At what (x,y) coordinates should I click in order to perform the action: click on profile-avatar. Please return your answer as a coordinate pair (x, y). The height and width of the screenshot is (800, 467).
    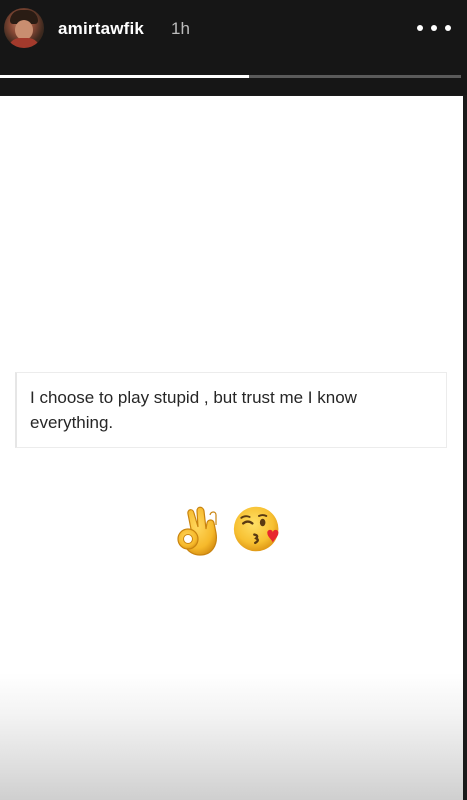
    Looking at the image, I should click on (24, 28).